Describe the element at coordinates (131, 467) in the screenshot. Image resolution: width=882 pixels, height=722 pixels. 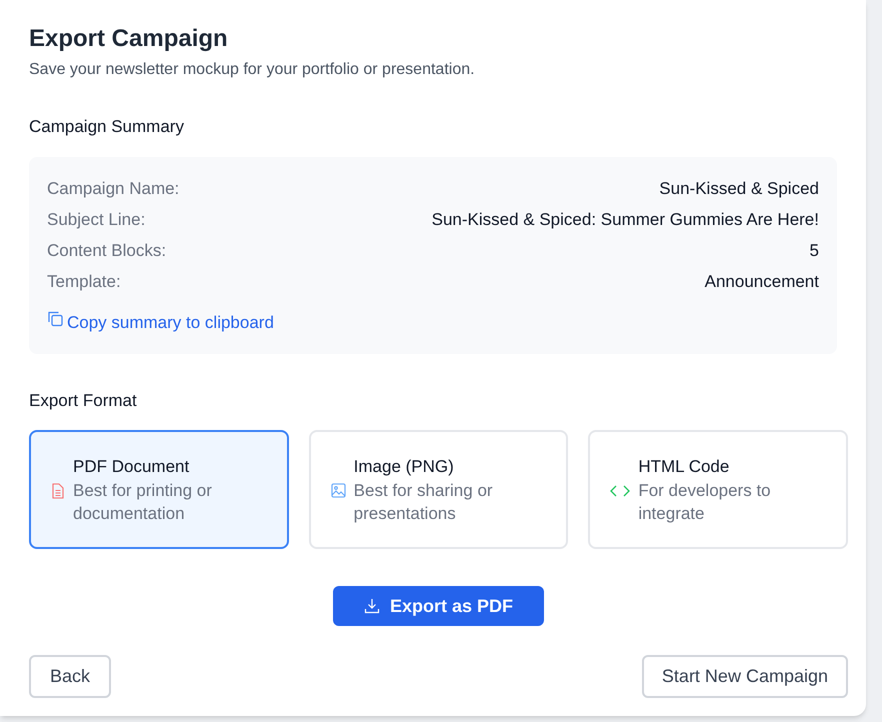
I see `option-title: PDF Document` at that location.